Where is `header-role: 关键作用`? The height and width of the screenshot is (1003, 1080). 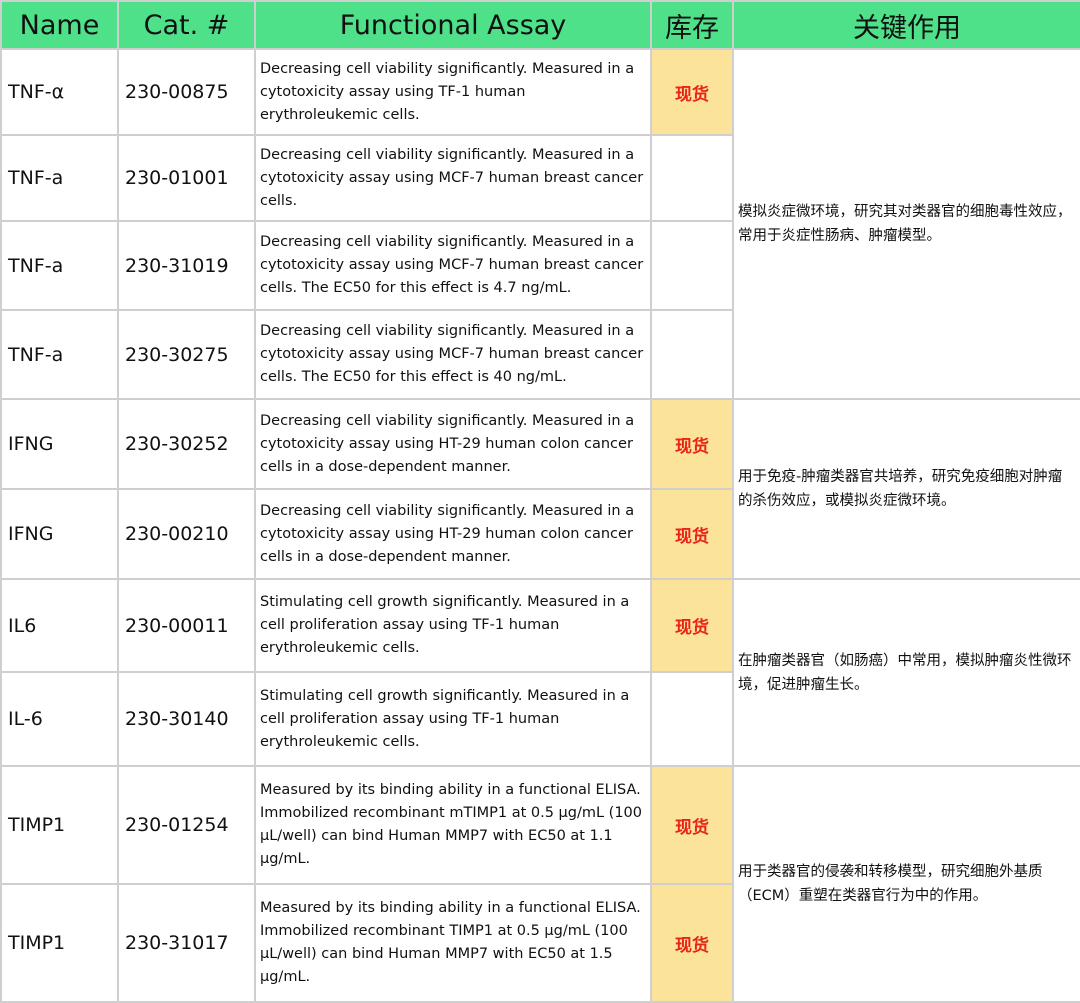 header-role: 关键作用 is located at coordinates (906, 25).